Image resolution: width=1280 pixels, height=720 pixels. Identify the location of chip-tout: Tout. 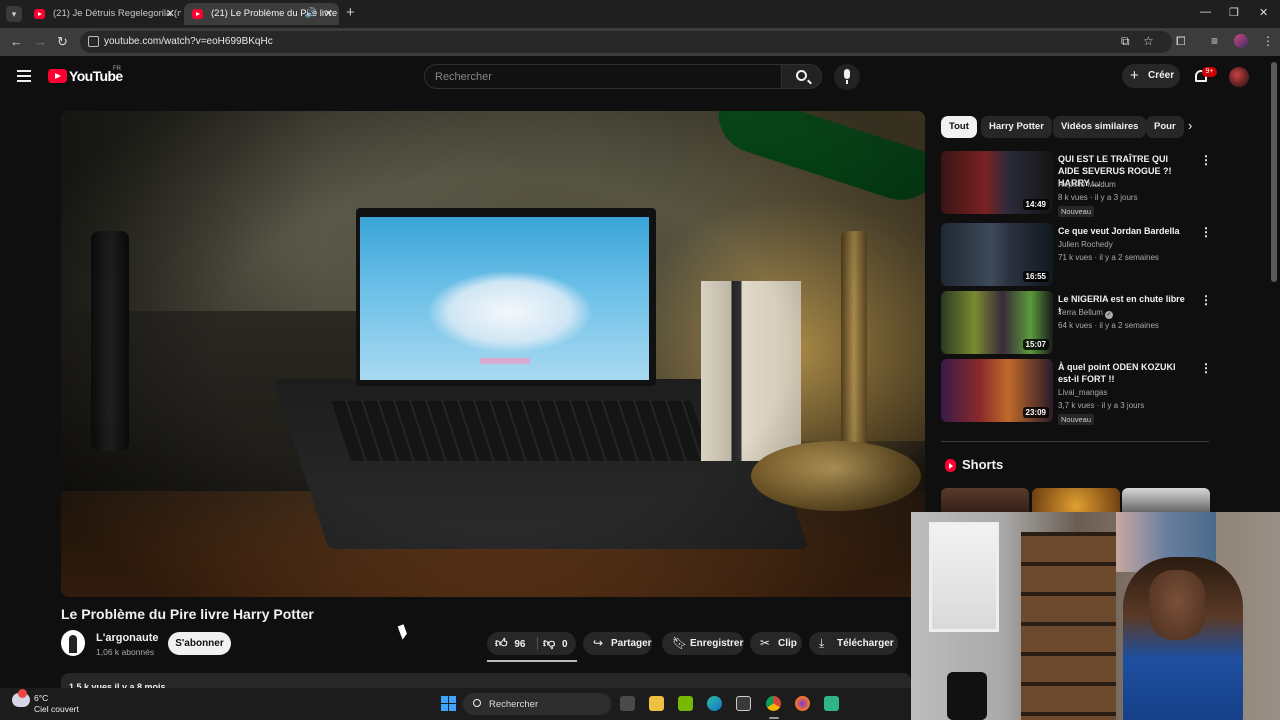
(959, 127).